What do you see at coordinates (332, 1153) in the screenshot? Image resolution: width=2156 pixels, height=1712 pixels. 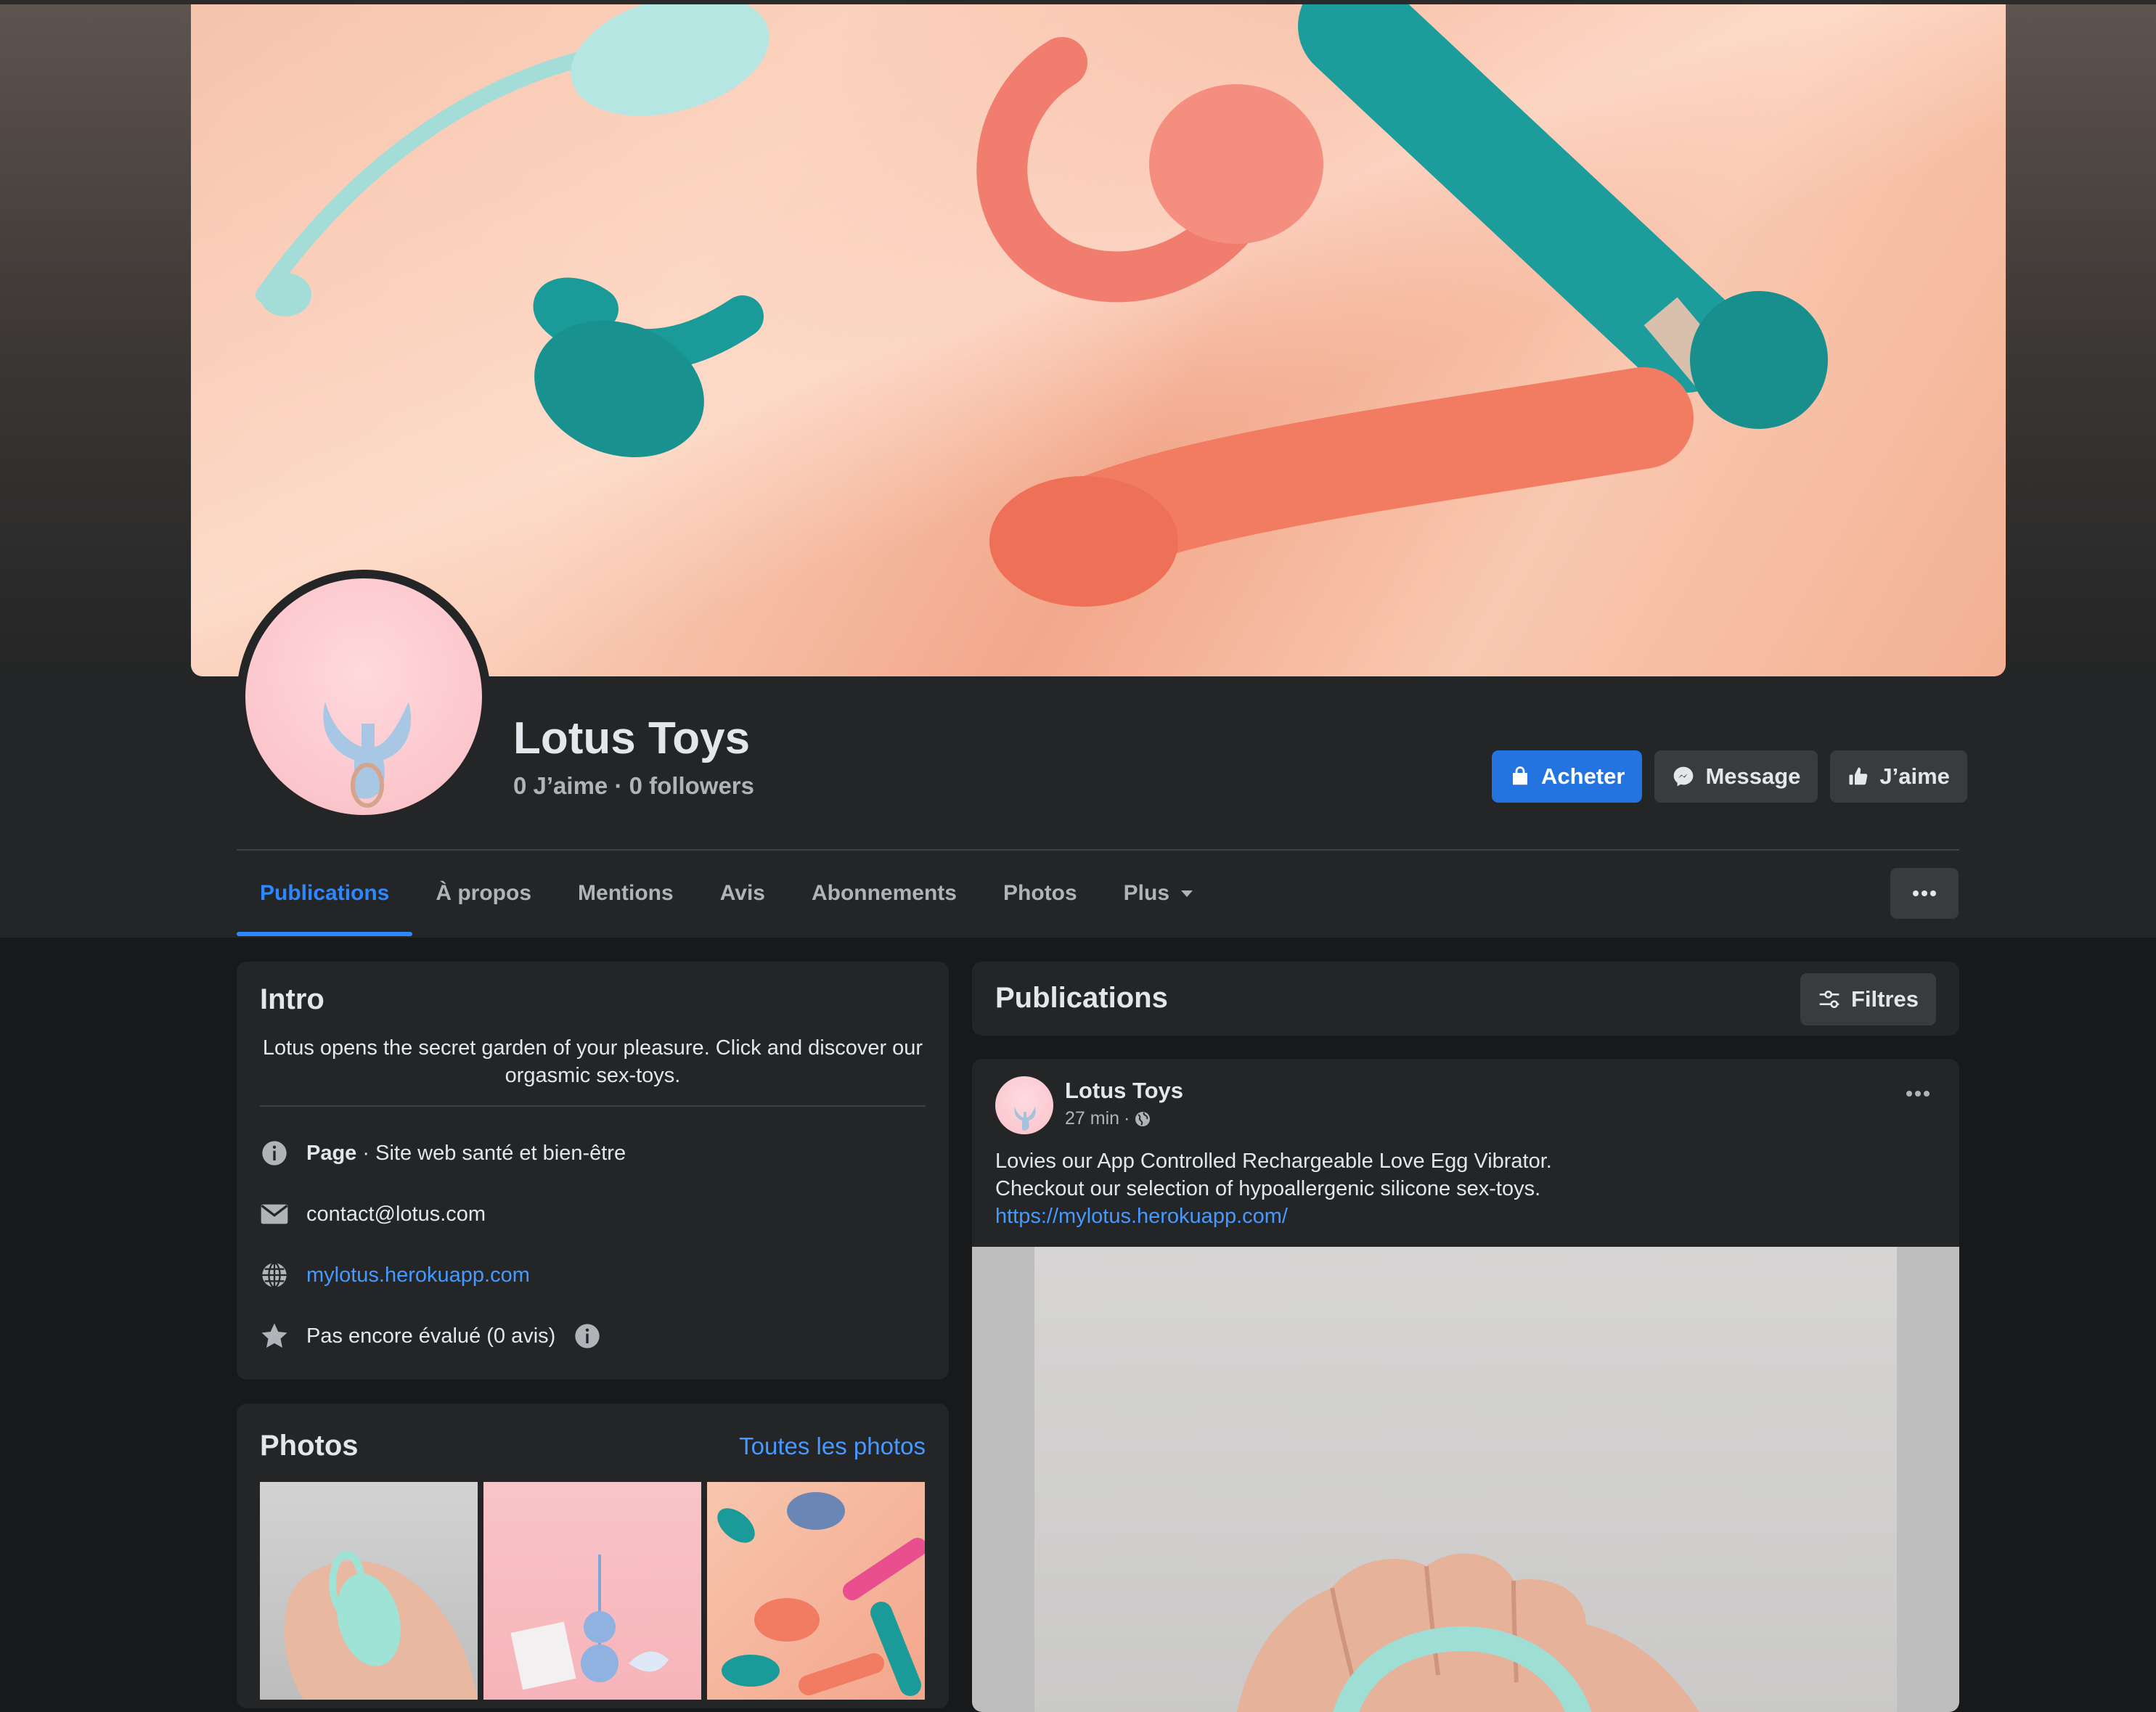 I see `category-label: Page` at bounding box center [332, 1153].